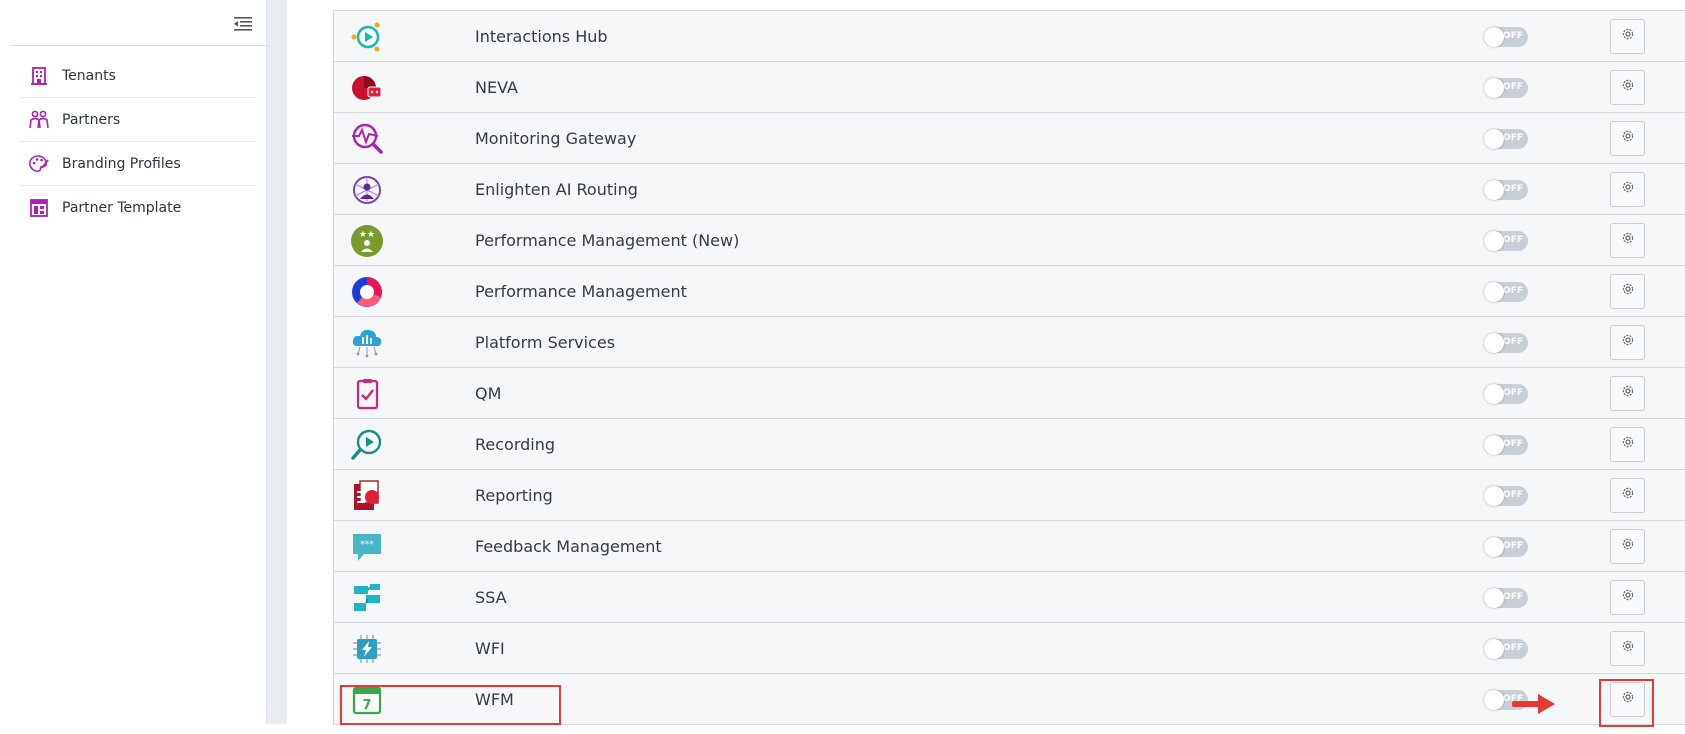 The image size is (1685, 734). What do you see at coordinates (1009, 393) in the screenshot?
I see `app-row: QM OFF` at bounding box center [1009, 393].